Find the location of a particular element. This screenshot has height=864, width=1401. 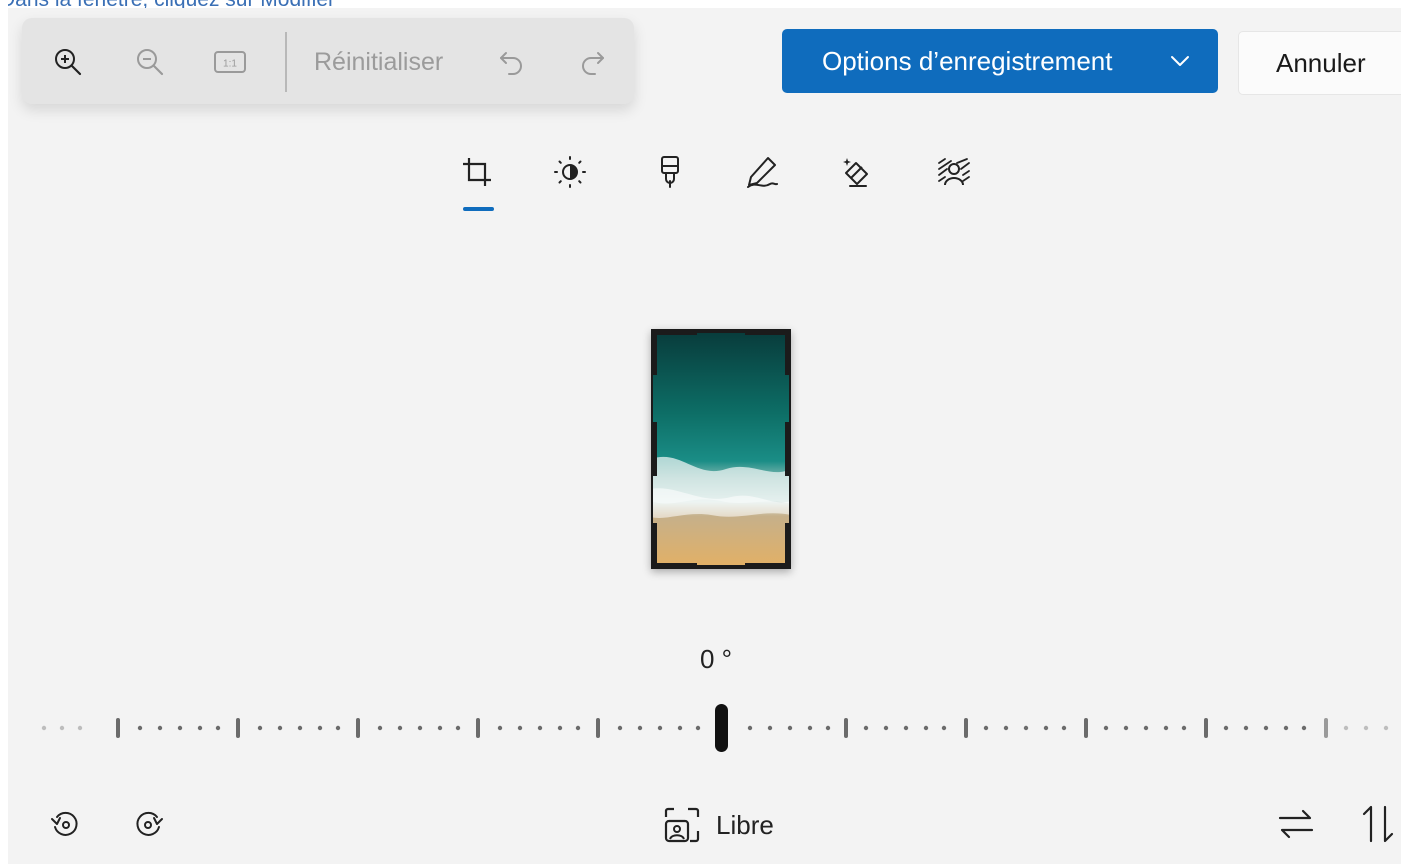

brightness-icon is located at coordinates (570, 172).